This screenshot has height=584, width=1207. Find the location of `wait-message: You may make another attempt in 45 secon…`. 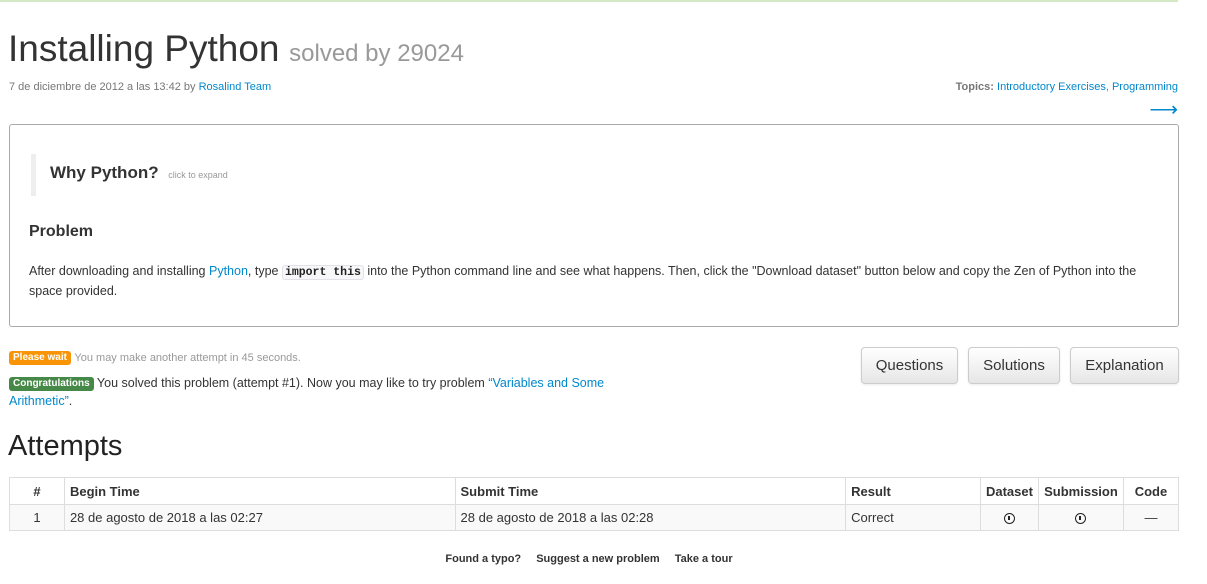

wait-message: You may make another attempt in 45 secon… is located at coordinates (187, 358).